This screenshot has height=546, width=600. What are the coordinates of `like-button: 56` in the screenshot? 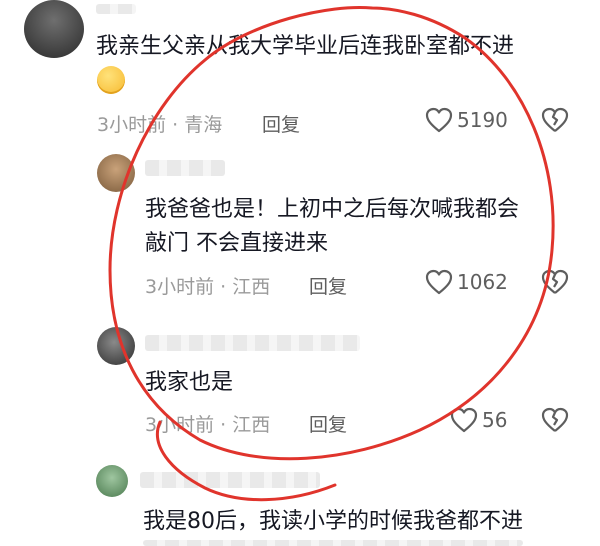 It's located at (478, 420).